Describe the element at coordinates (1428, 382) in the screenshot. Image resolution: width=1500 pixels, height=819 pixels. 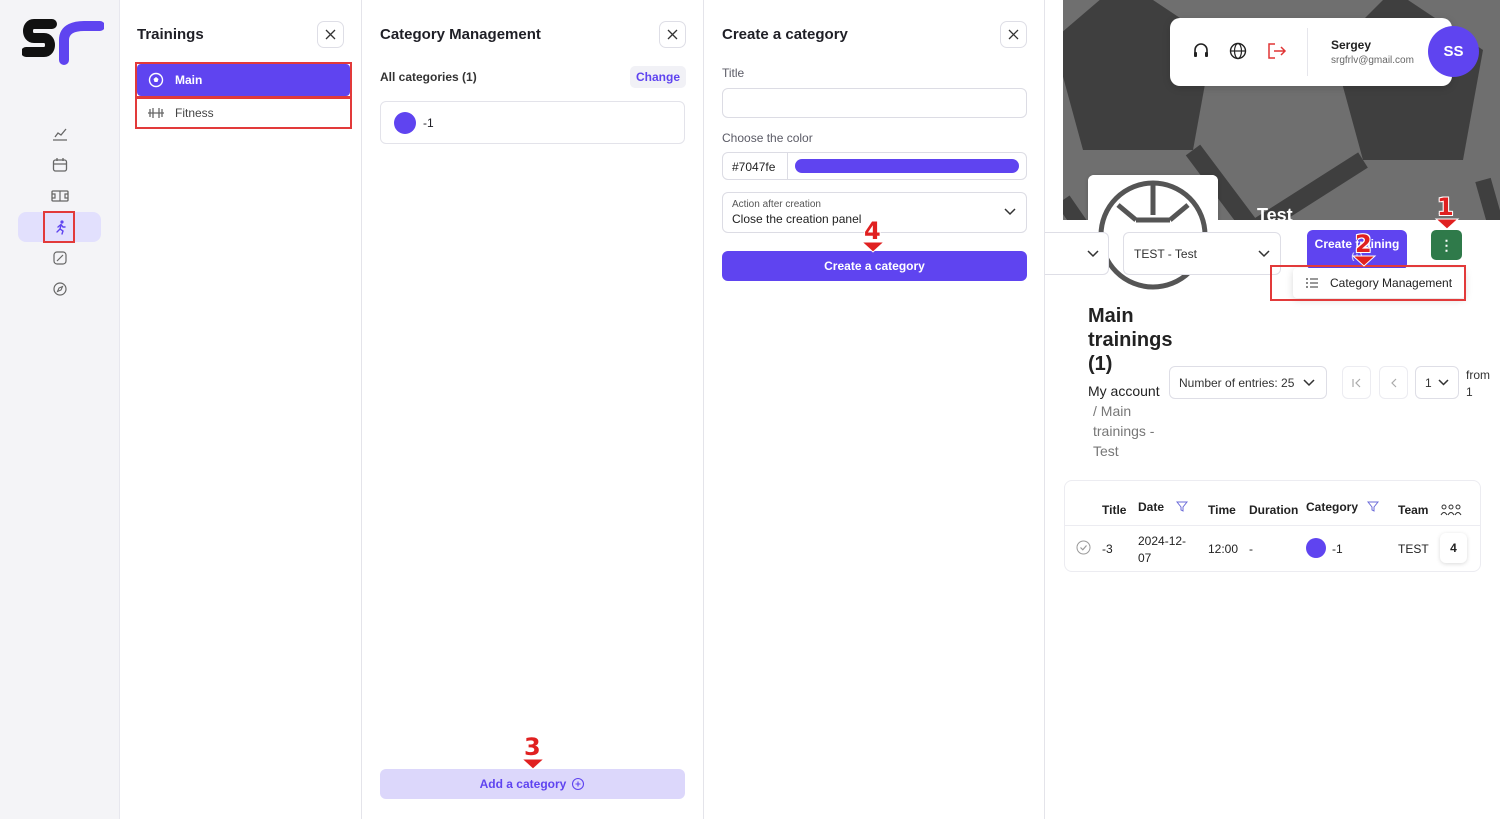
I see `page-number: 1` at that location.